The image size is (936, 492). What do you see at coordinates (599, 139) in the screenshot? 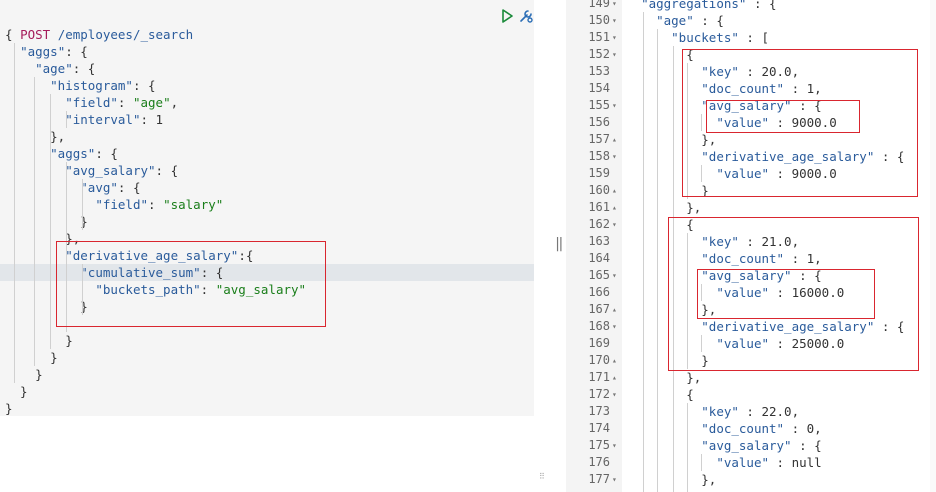
I see `line-number: 157` at bounding box center [599, 139].